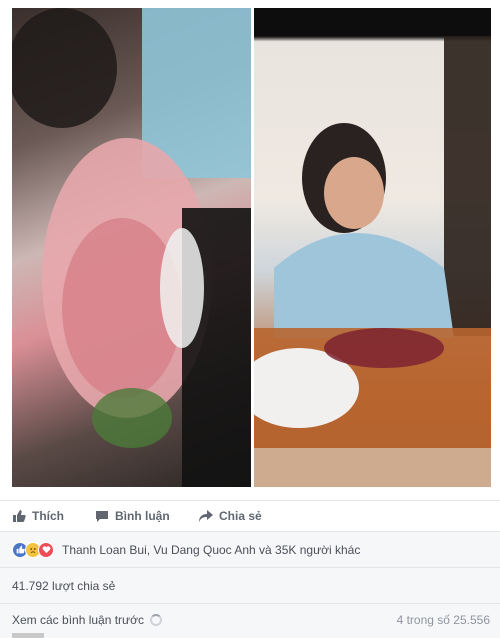  What do you see at coordinates (250, 635) in the screenshot?
I see `comment-preview-edge` at bounding box center [250, 635].